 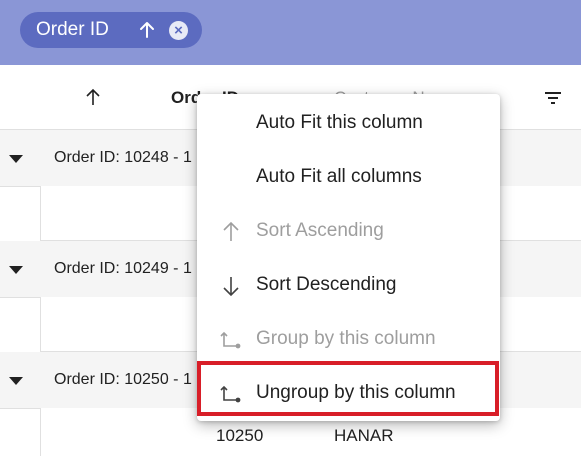 What do you see at coordinates (290, 32) in the screenshot?
I see `group-drop-area: Order ID ×` at bounding box center [290, 32].